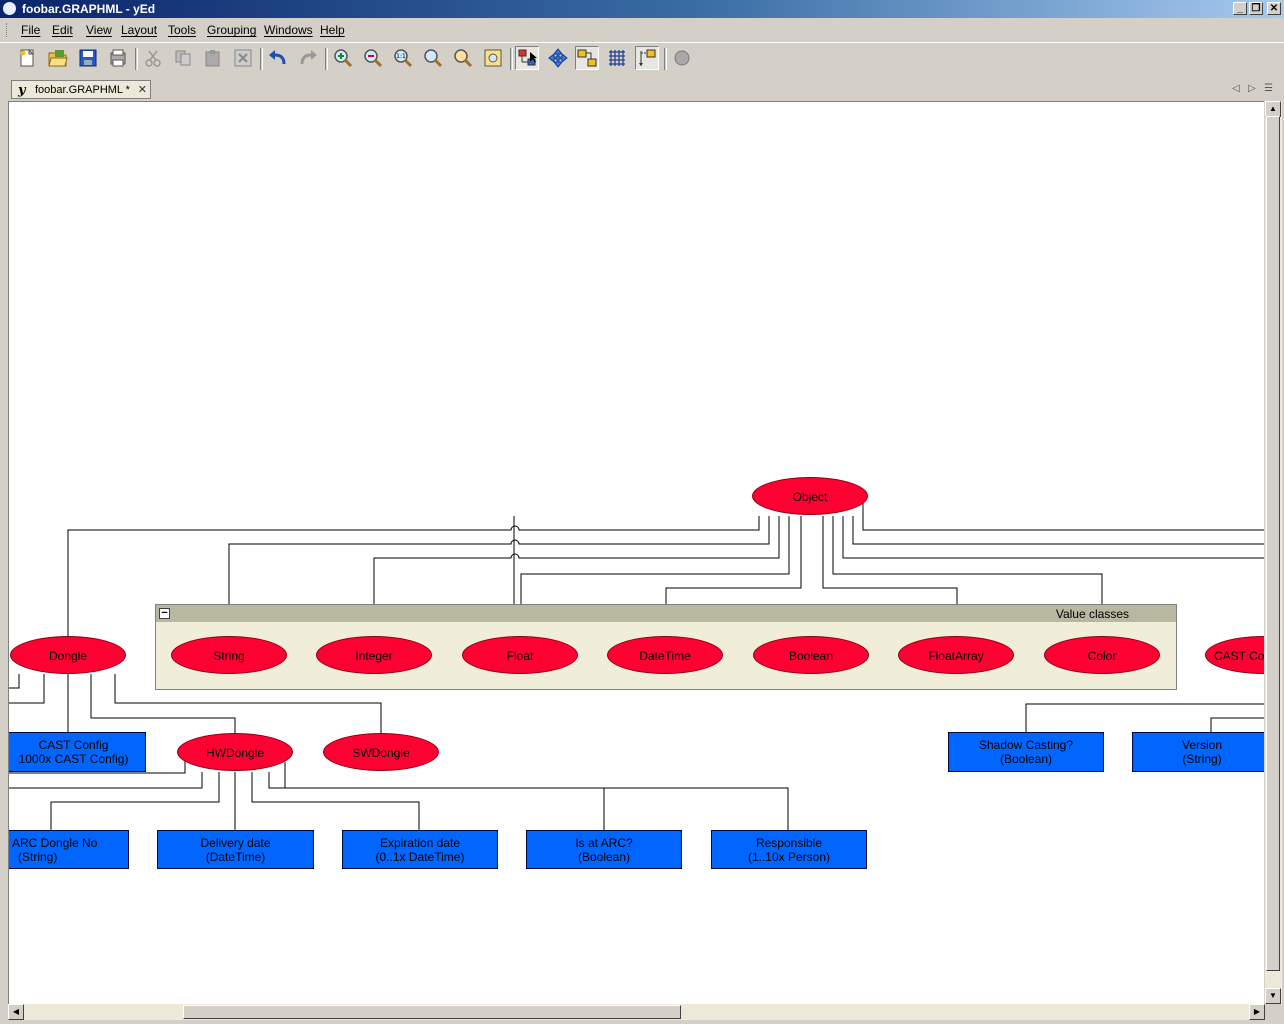  I want to click on class-node-object: Object, so click(810, 496).